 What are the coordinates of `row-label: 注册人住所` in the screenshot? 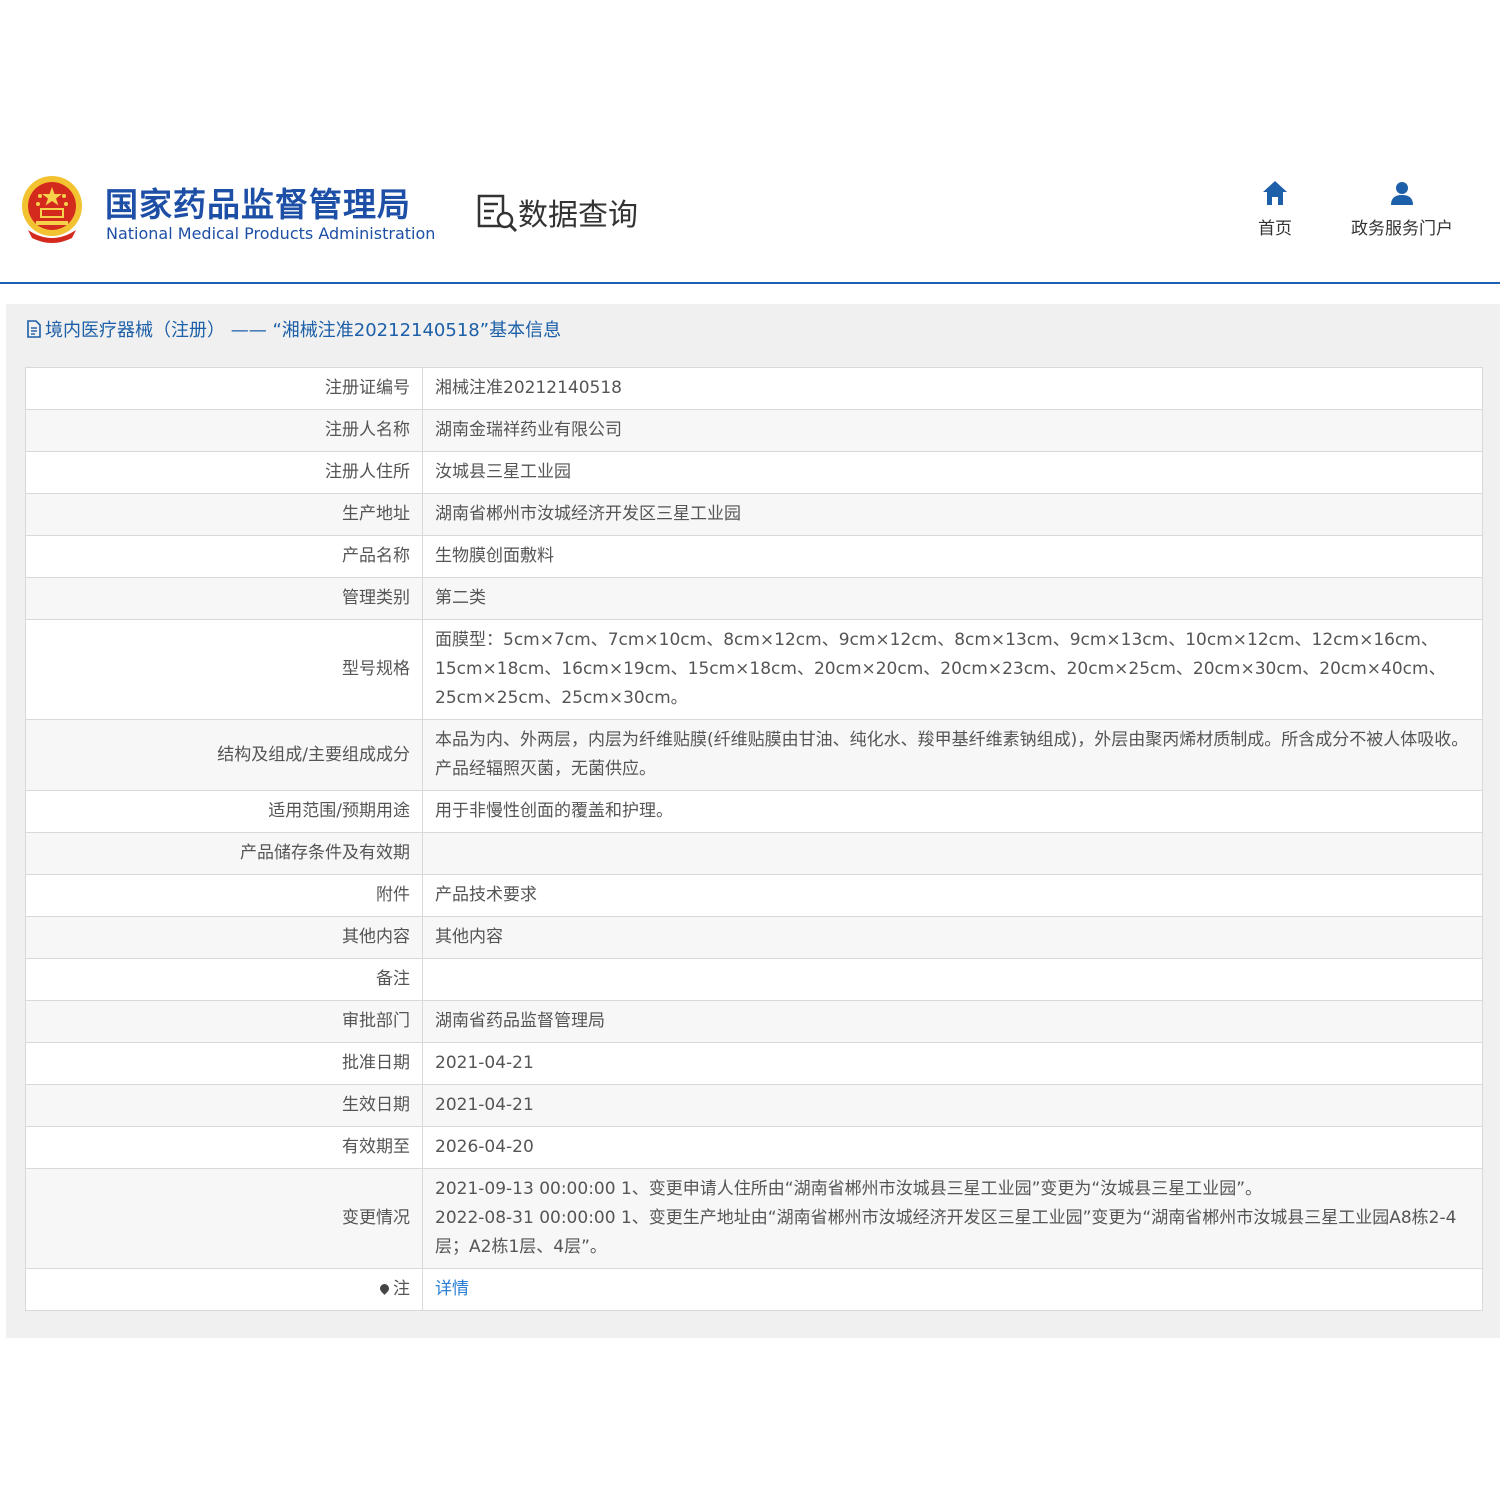 It's located at (224, 472).